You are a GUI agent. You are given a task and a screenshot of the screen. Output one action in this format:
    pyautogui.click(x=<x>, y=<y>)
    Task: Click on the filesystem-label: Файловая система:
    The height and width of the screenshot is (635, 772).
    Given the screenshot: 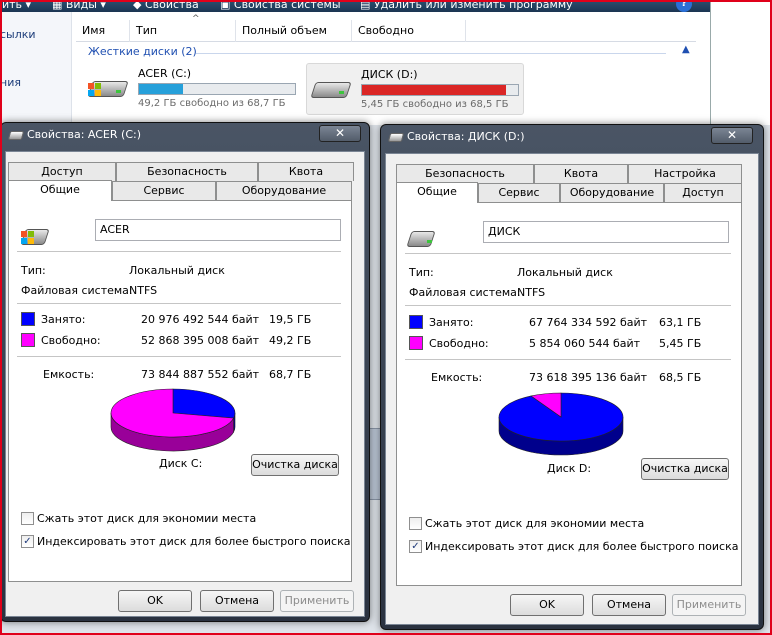 What is the action you would take?
    pyautogui.click(x=465, y=292)
    